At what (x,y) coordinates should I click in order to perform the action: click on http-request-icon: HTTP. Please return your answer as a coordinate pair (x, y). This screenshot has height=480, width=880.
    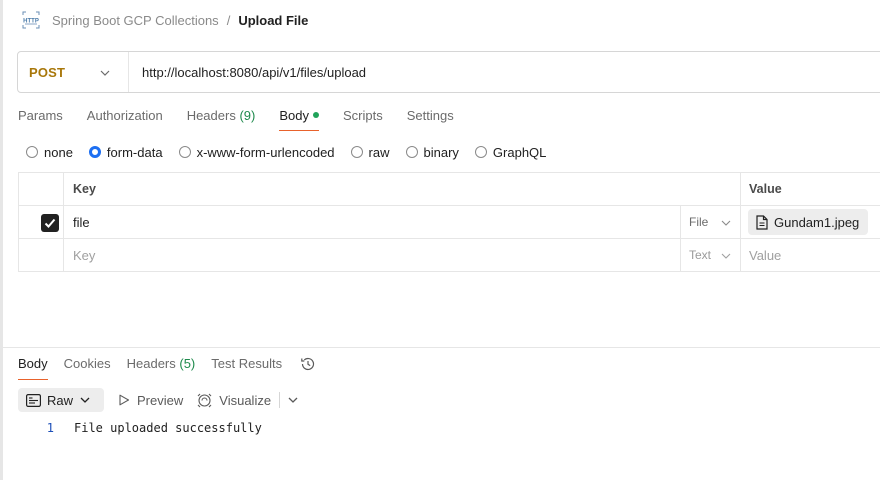
    Looking at the image, I should click on (31, 20).